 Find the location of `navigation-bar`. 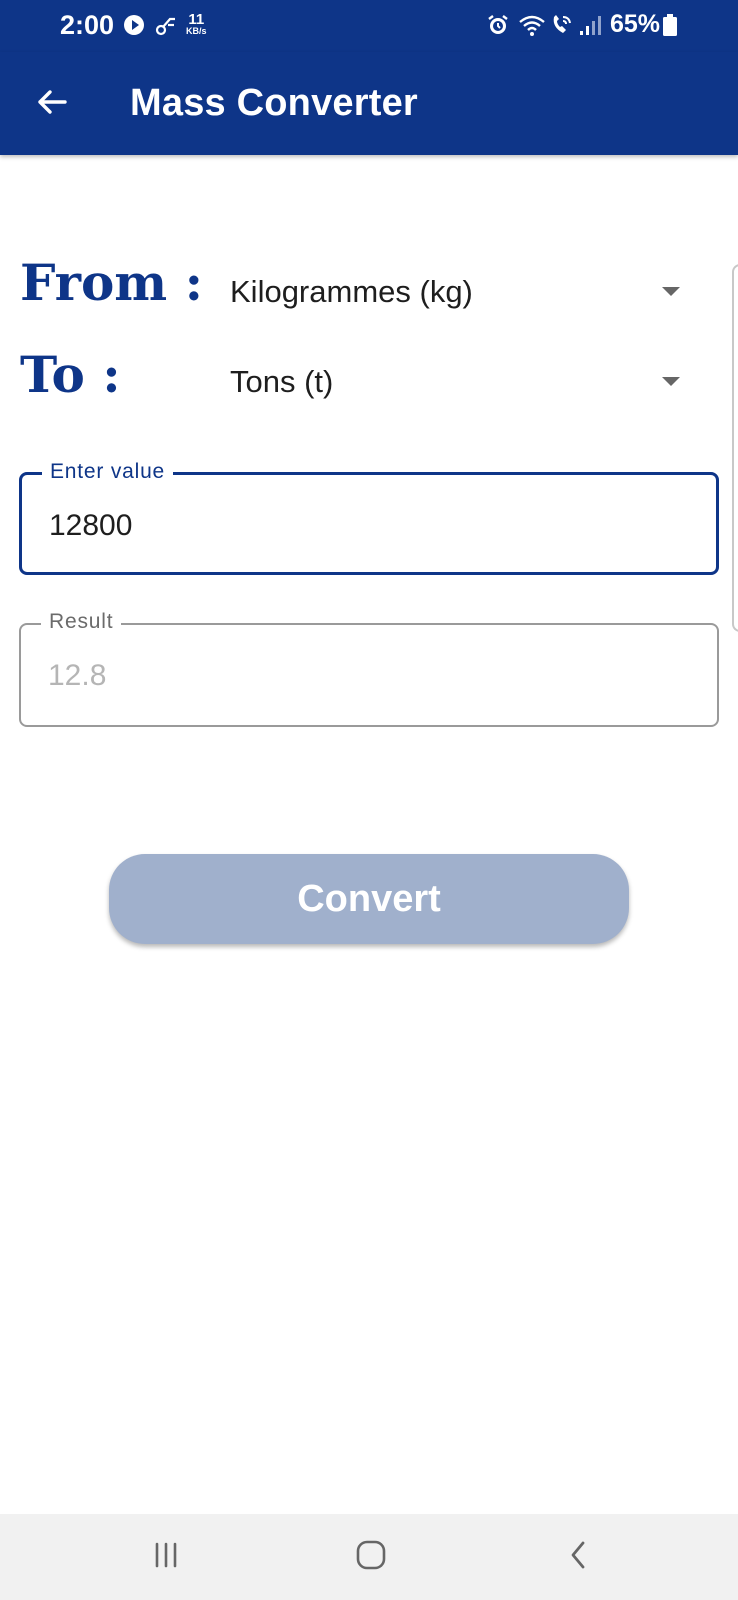

navigation-bar is located at coordinates (369, 1557).